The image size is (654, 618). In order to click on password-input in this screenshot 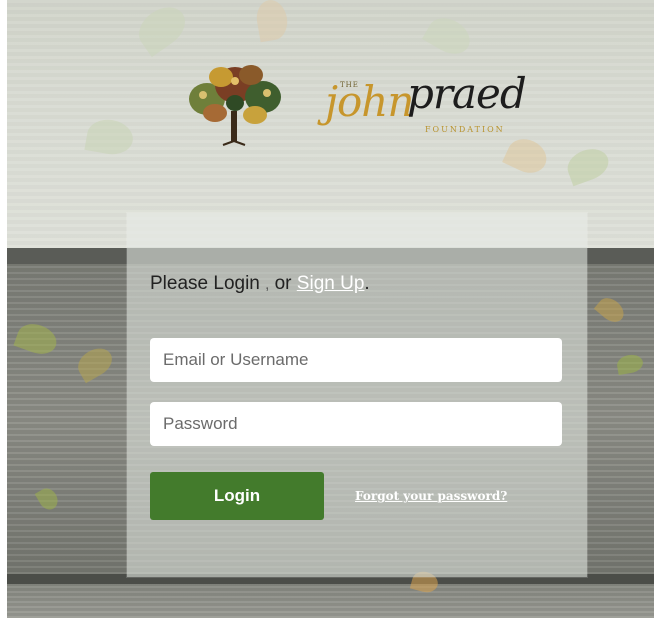, I will do `click(356, 424)`.